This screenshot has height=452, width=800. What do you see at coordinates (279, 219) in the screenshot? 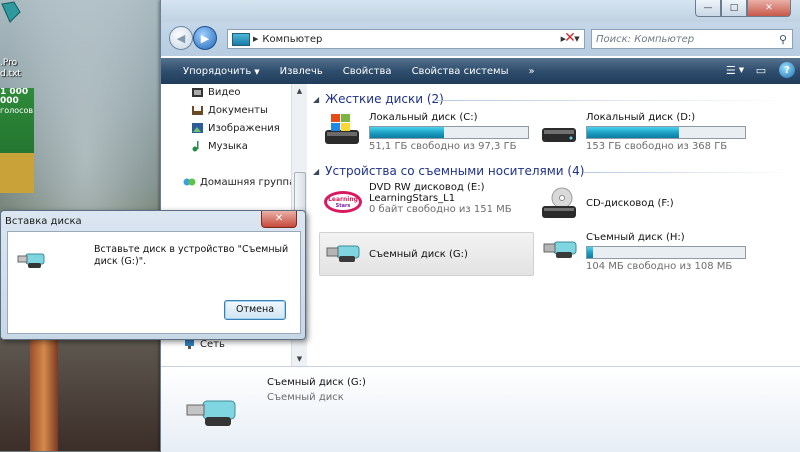
I see `dialog-close-button: ✕` at bounding box center [279, 219].